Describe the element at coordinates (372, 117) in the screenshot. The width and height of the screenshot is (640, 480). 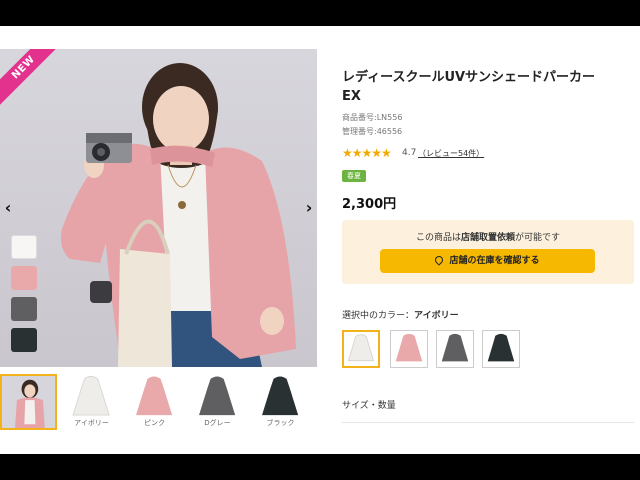
I see `item-code: 商品番号:LN556` at that location.